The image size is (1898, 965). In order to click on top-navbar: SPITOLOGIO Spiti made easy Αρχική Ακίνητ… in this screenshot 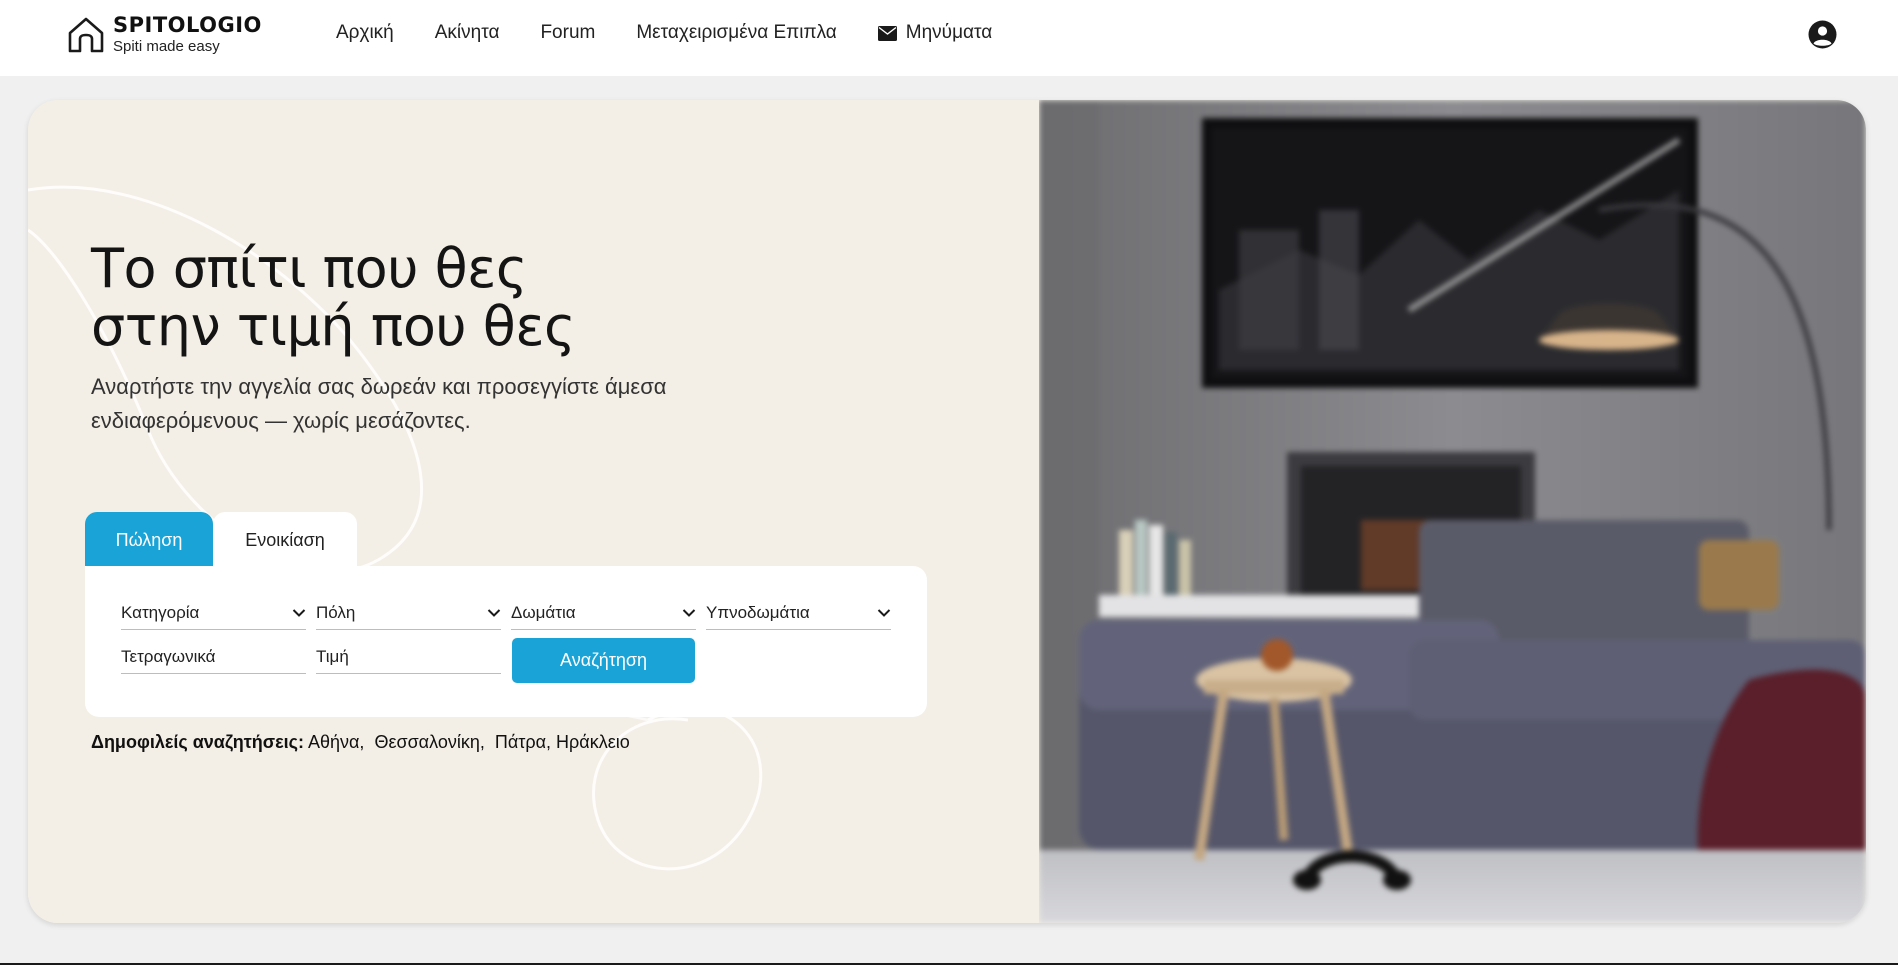, I will do `click(949, 38)`.